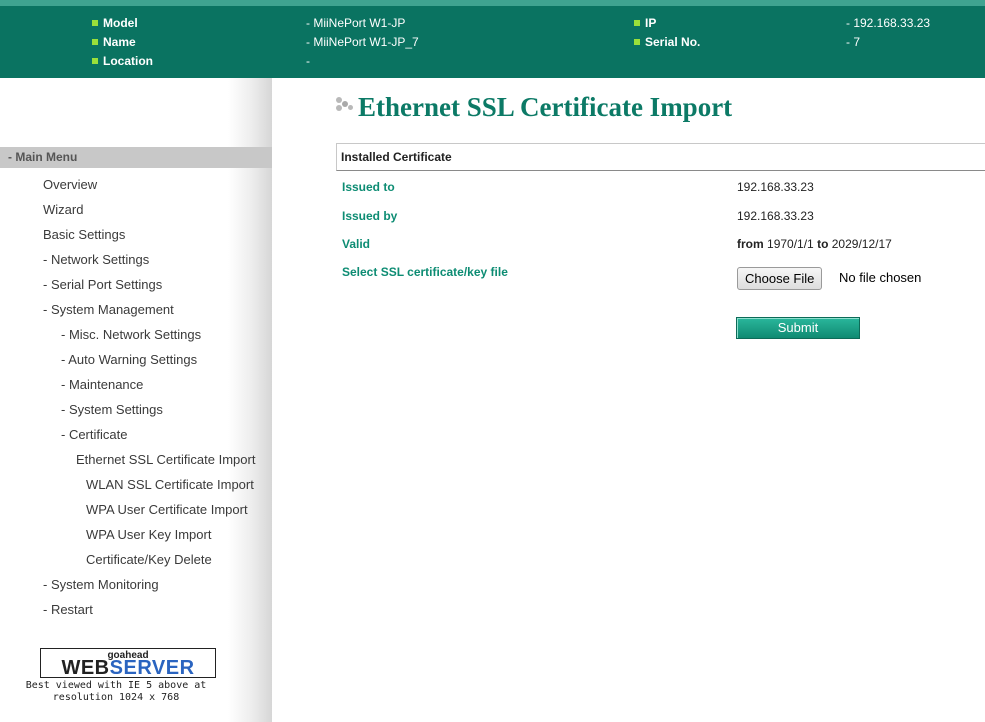  Describe the element at coordinates (129, 360) in the screenshot. I see `sidebar-item-auto-warning-settings: - Auto Warning Settings` at that location.